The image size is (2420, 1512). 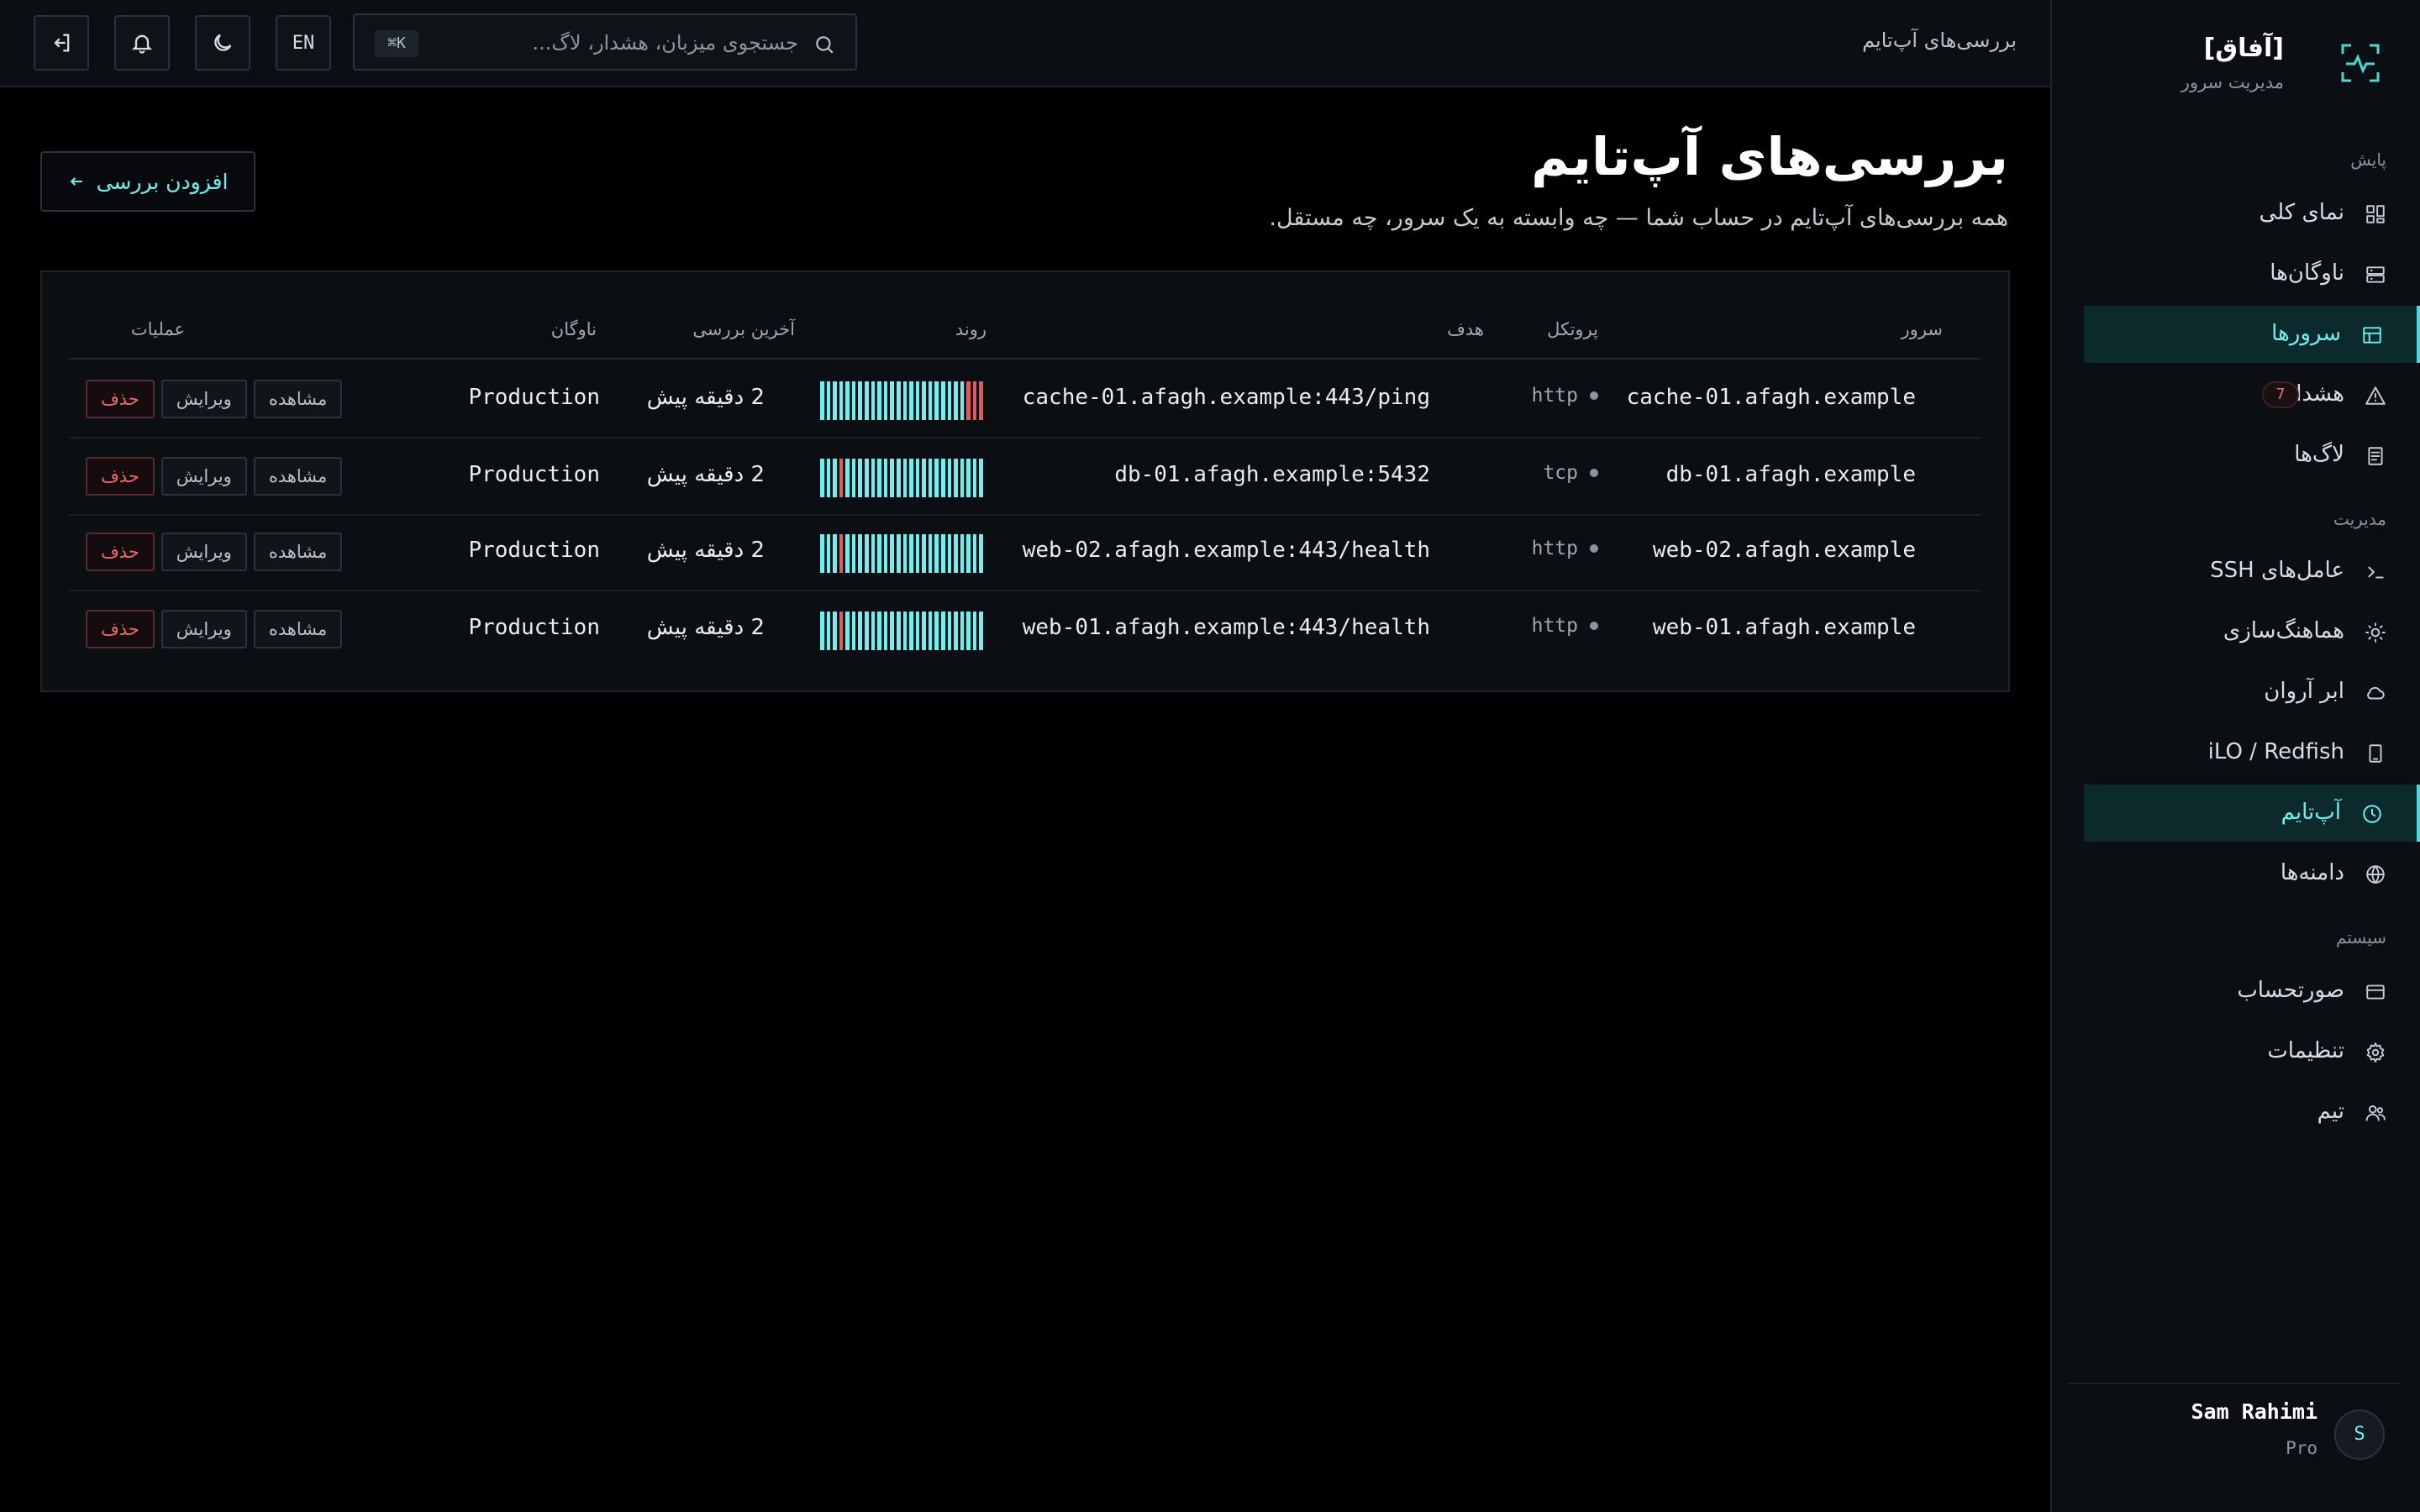 I want to click on sidebar-item: نمای کلی, so click(x=2252, y=213).